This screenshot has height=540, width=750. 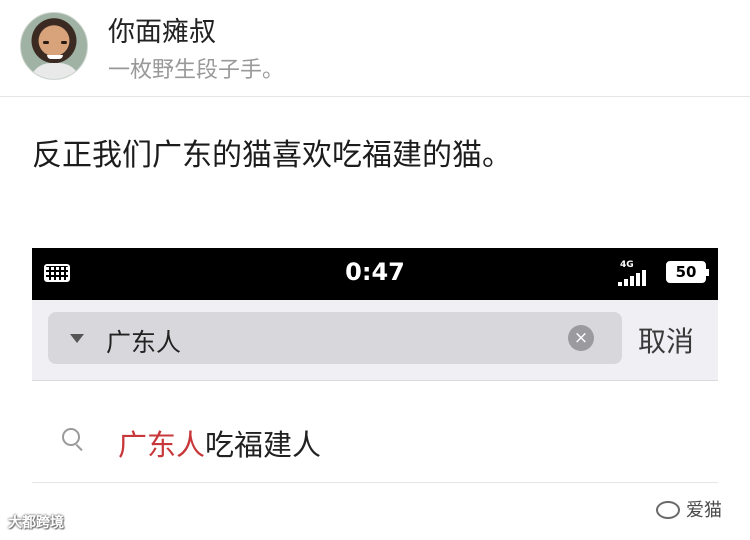 I want to click on watermark-left-text: 大都跨境, so click(x=36, y=523).